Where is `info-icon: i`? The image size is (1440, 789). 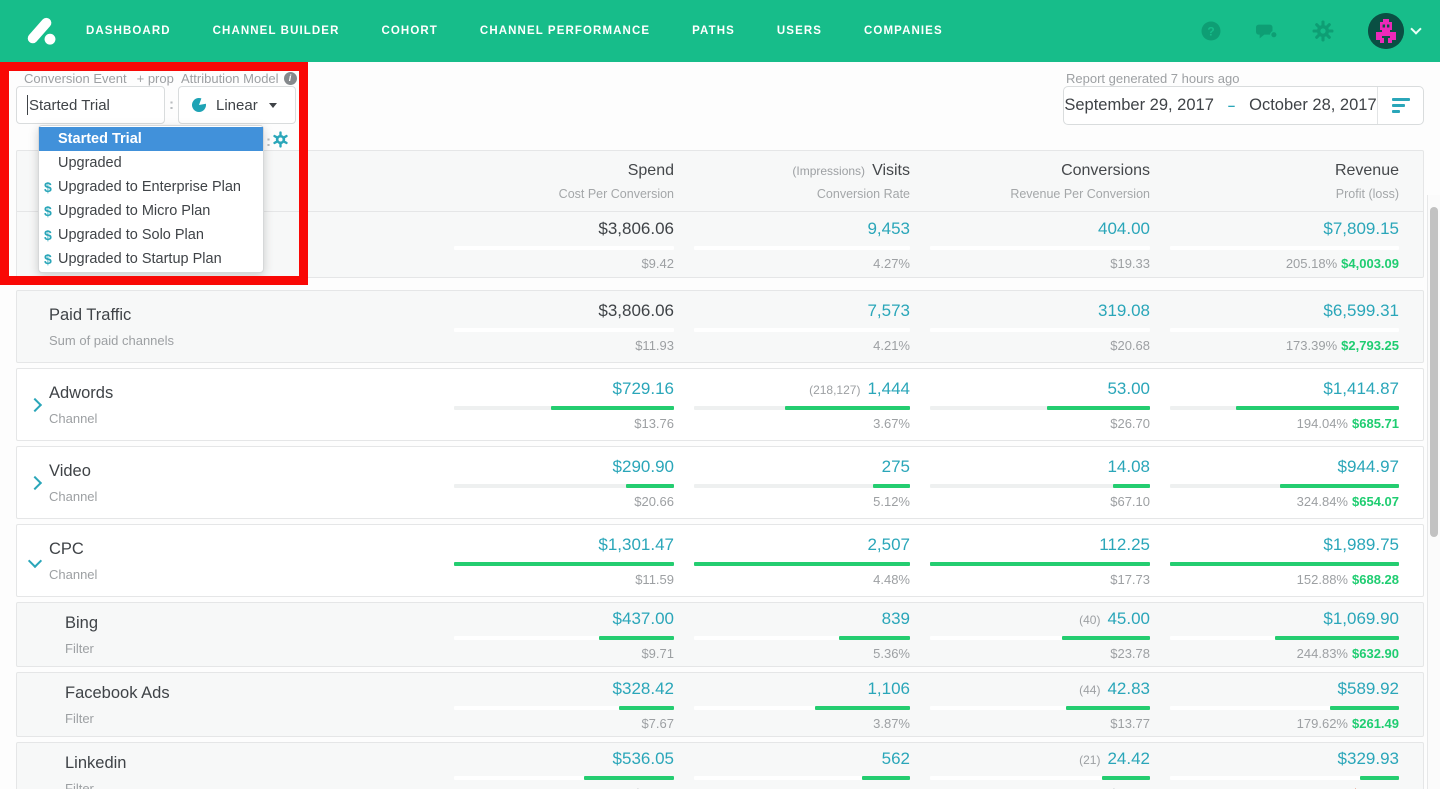
info-icon: i is located at coordinates (290, 78).